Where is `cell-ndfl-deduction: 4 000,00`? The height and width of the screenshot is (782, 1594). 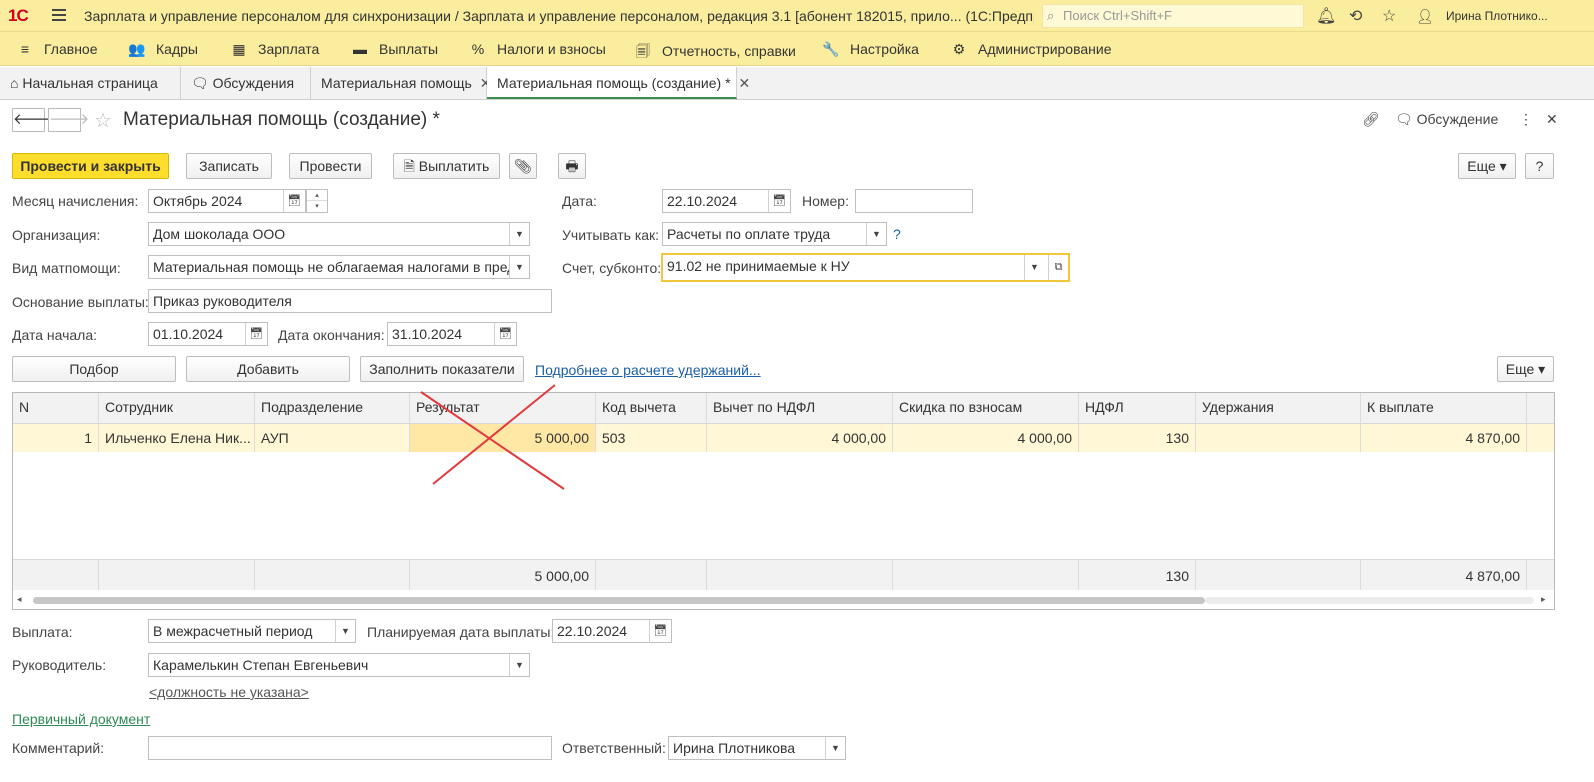 cell-ndfl-deduction: 4 000,00 is located at coordinates (800, 438).